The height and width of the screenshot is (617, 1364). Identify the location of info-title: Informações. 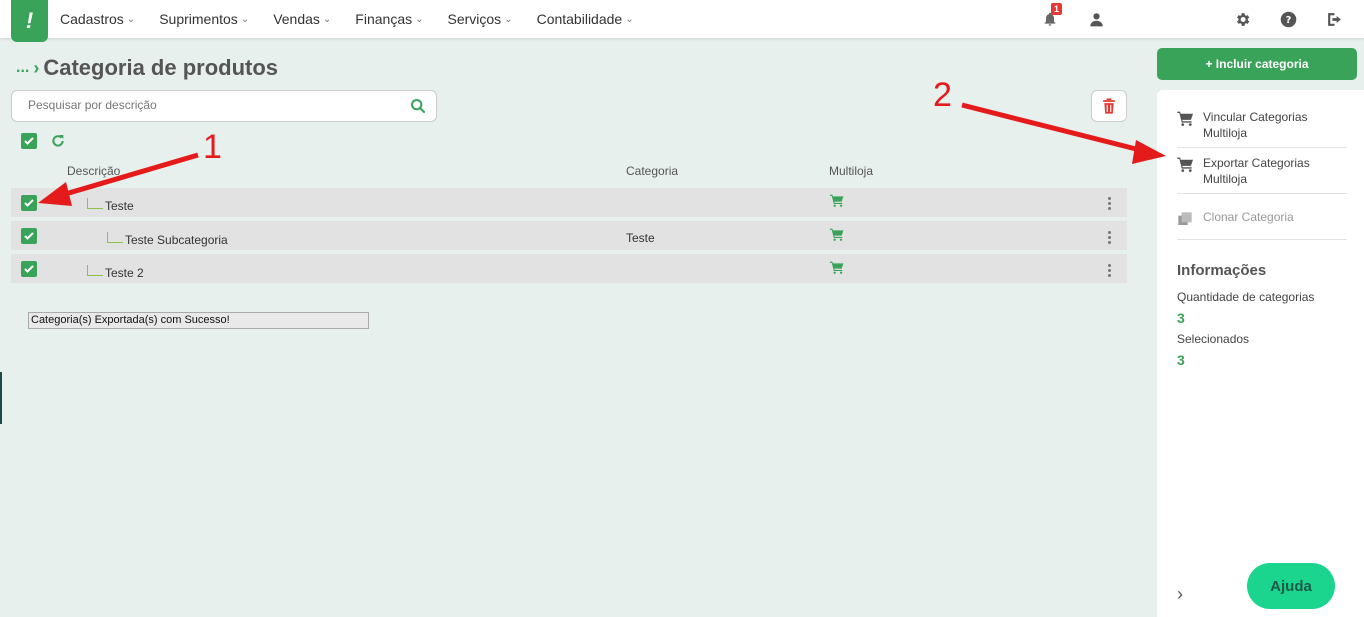
(1222, 270).